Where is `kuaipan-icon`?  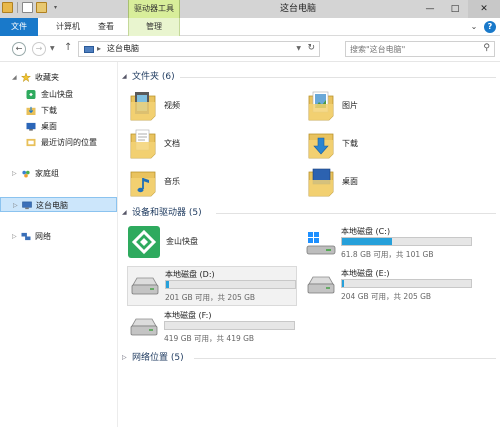 kuaipan-icon is located at coordinates (31, 94).